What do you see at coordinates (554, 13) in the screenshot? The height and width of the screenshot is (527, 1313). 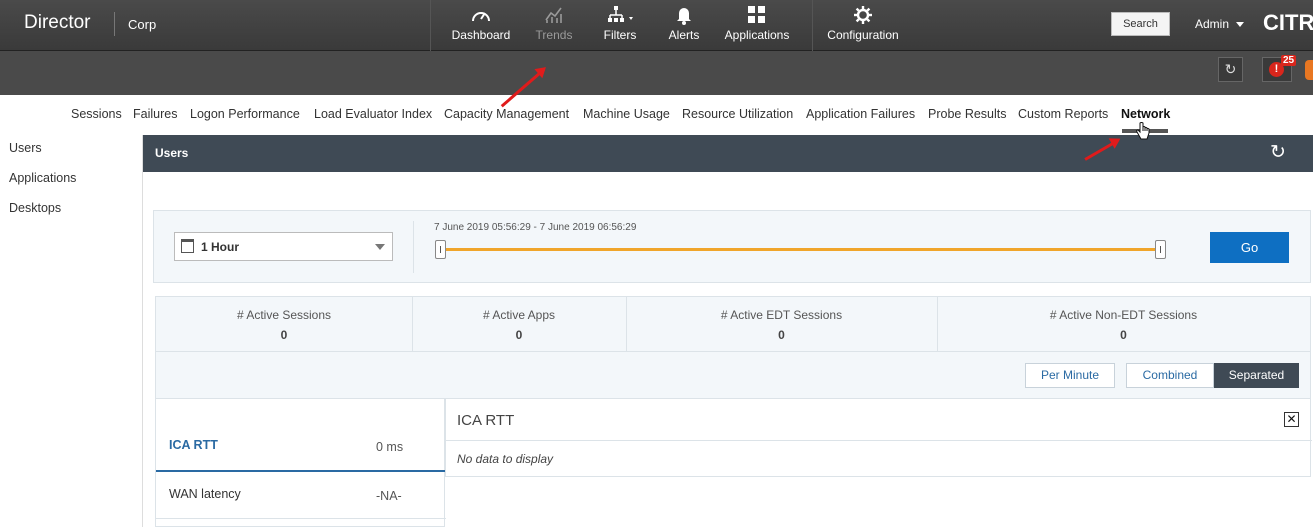 I see `trends-chart-icon` at bounding box center [554, 13].